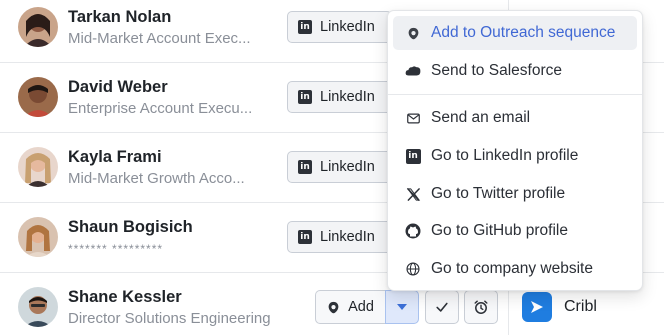  I want to click on menu-item-send-to-salesforce: Send to Salesforce, so click(515, 71).